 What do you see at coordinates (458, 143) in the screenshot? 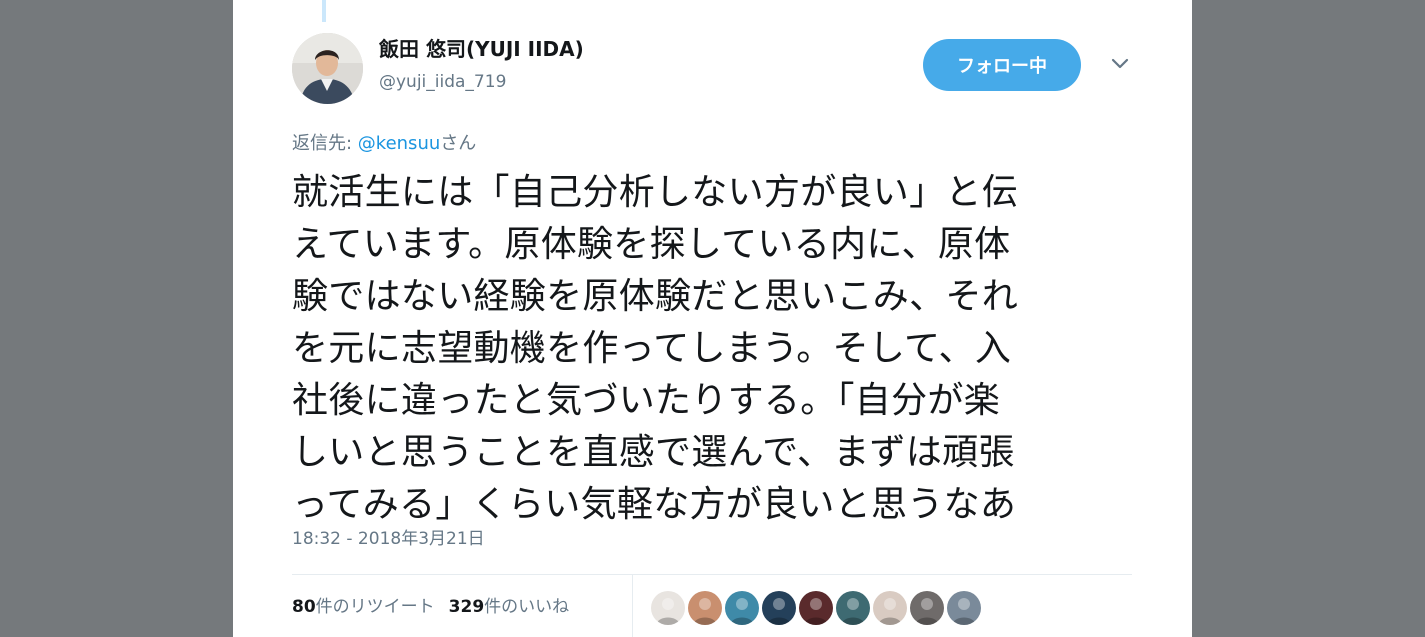
I see `reply-suffix: さん` at bounding box center [458, 143].